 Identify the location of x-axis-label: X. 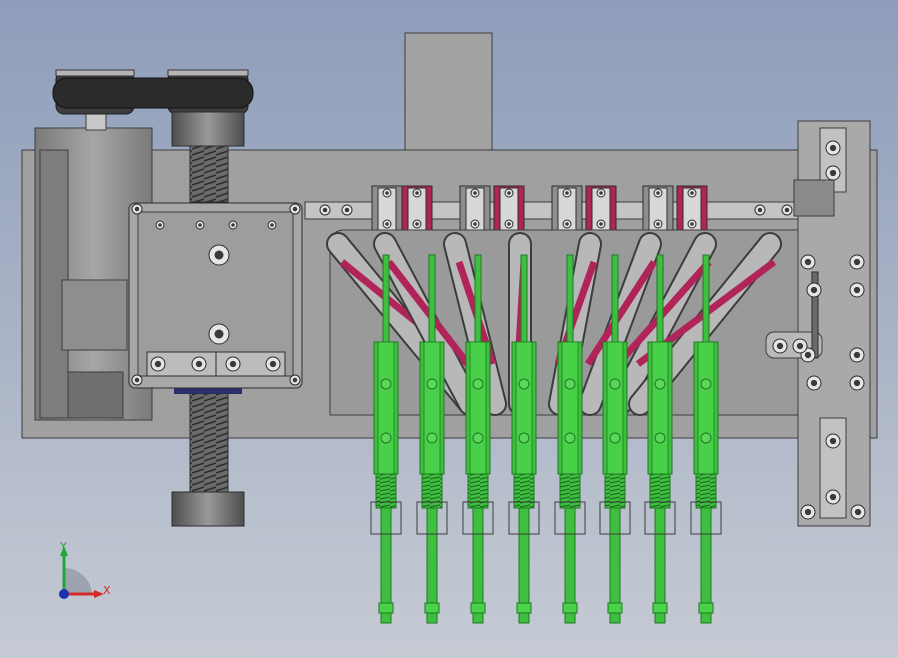
(107, 590).